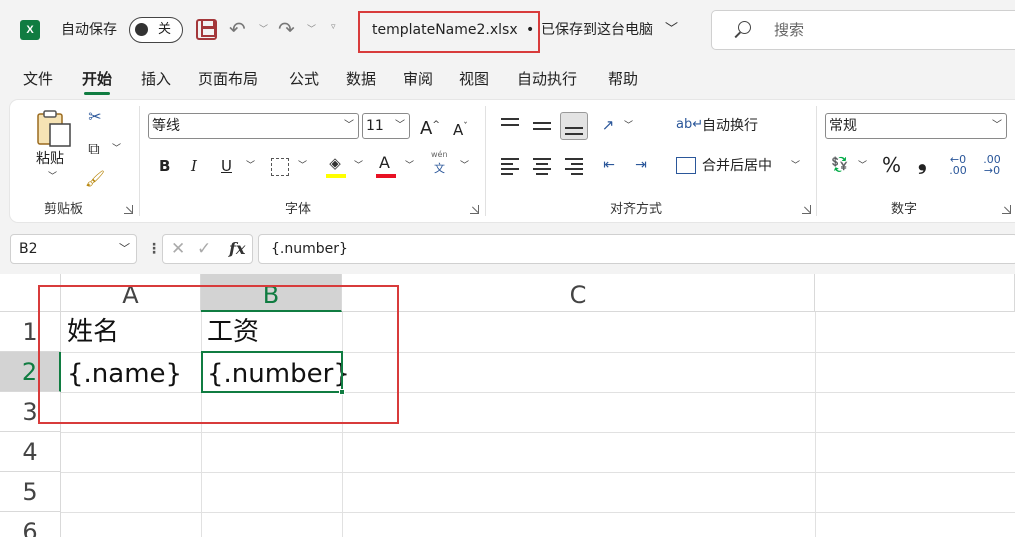 This screenshot has height=537, width=1015. What do you see at coordinates (628, 126) in the screenshot?
I see `orientation-dropdown-icon: ﹀` at bounding box center [628, 126].